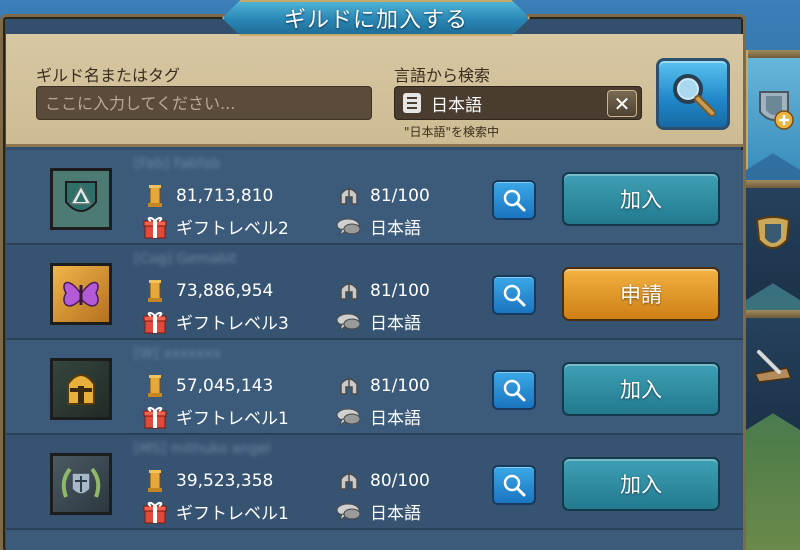  What do you see at coordinates (518, 103) in the screenshot?
I see `language-select: 日本語 ✕` at bounding box center [518, 103].